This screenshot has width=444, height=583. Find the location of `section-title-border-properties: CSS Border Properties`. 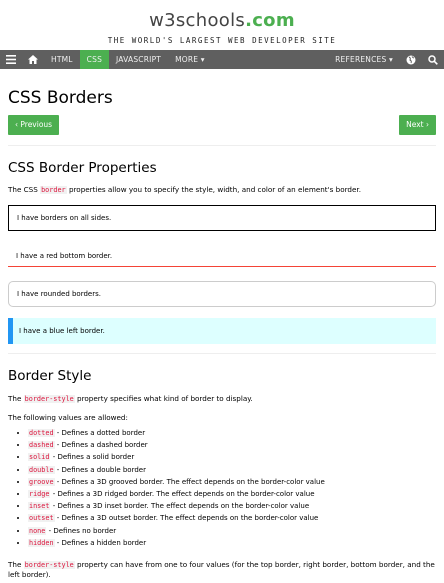

section-title-border-properties: CSS Border Properties is located at coordinates (82, 168).